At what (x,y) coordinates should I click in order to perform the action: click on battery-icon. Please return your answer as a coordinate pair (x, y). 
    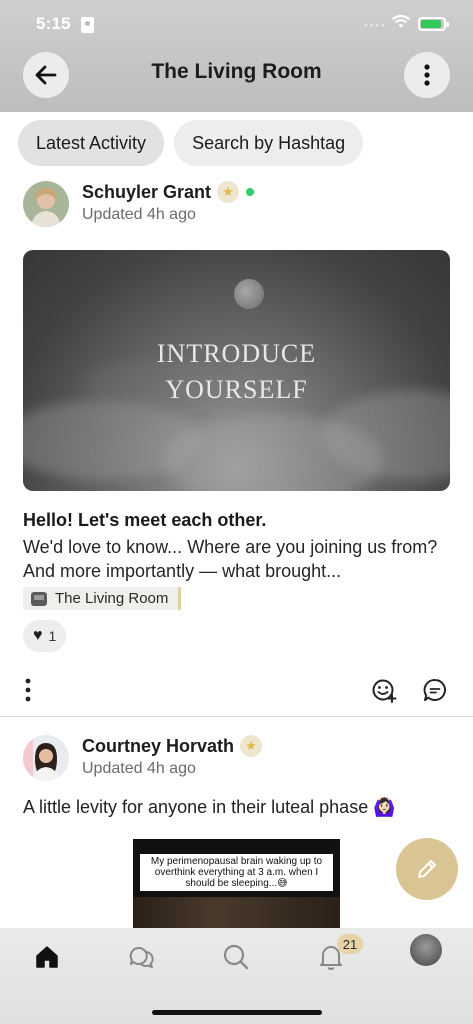
    Looking at the image, I should click on (433, 24).